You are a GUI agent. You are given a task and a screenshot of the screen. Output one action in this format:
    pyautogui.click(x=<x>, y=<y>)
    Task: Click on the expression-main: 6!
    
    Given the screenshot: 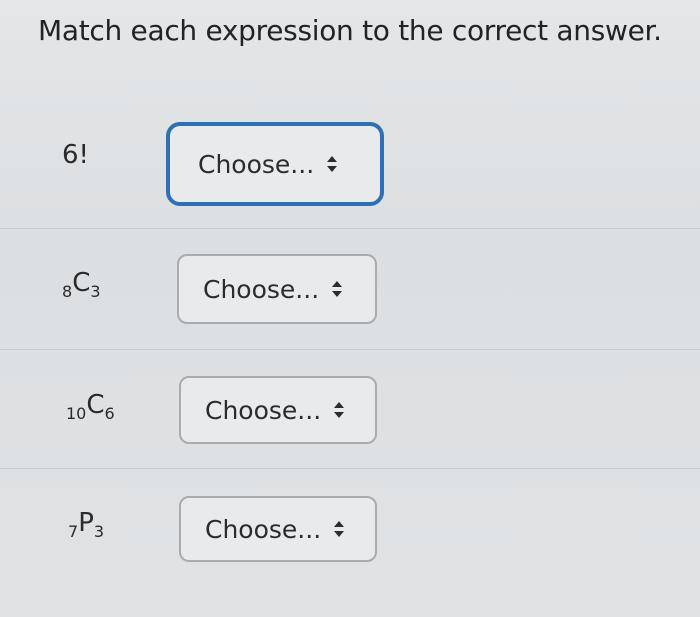 What is the action you would take?
    pyautogui.click(x=75, y=155)
    